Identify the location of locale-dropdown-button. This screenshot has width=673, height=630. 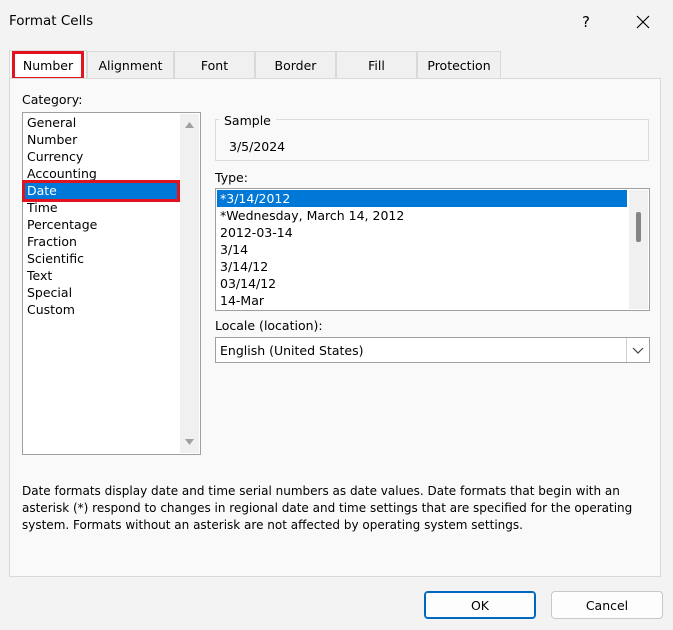
(637, 350).